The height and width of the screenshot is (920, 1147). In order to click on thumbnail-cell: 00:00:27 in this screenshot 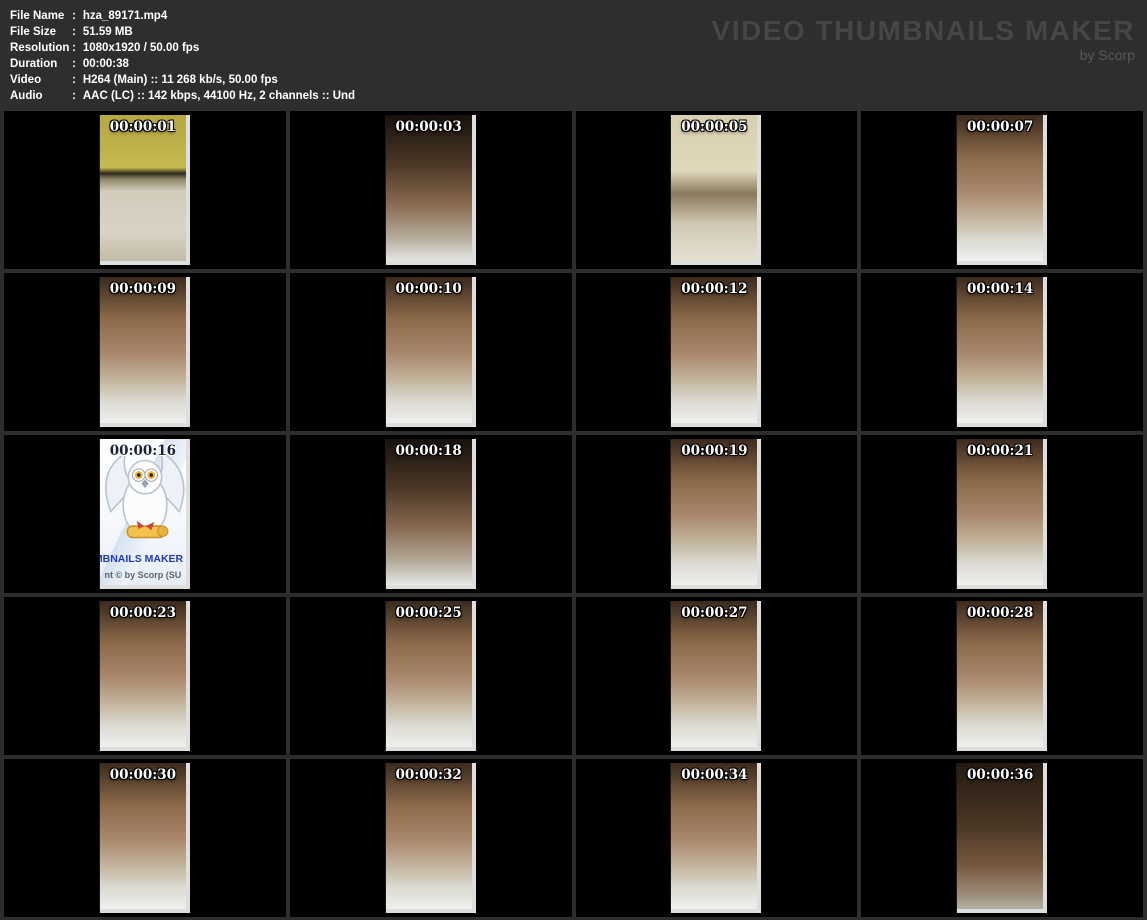, I will do `click(716, 676)`.